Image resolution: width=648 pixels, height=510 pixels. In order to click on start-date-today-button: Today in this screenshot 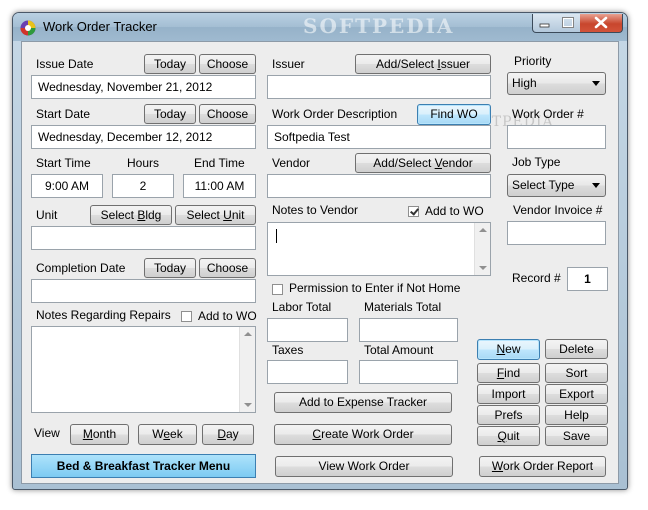, I will do `click(170, 114)`.